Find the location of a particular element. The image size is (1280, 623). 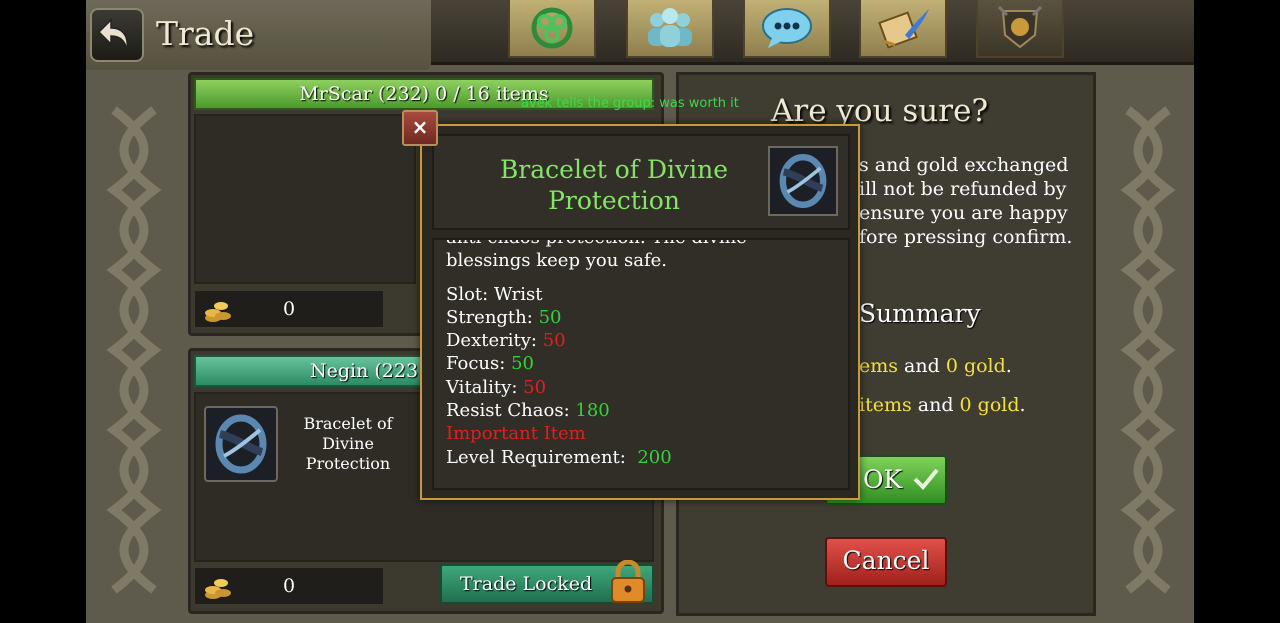

summary-items: items is located at coordinates (885, 405).